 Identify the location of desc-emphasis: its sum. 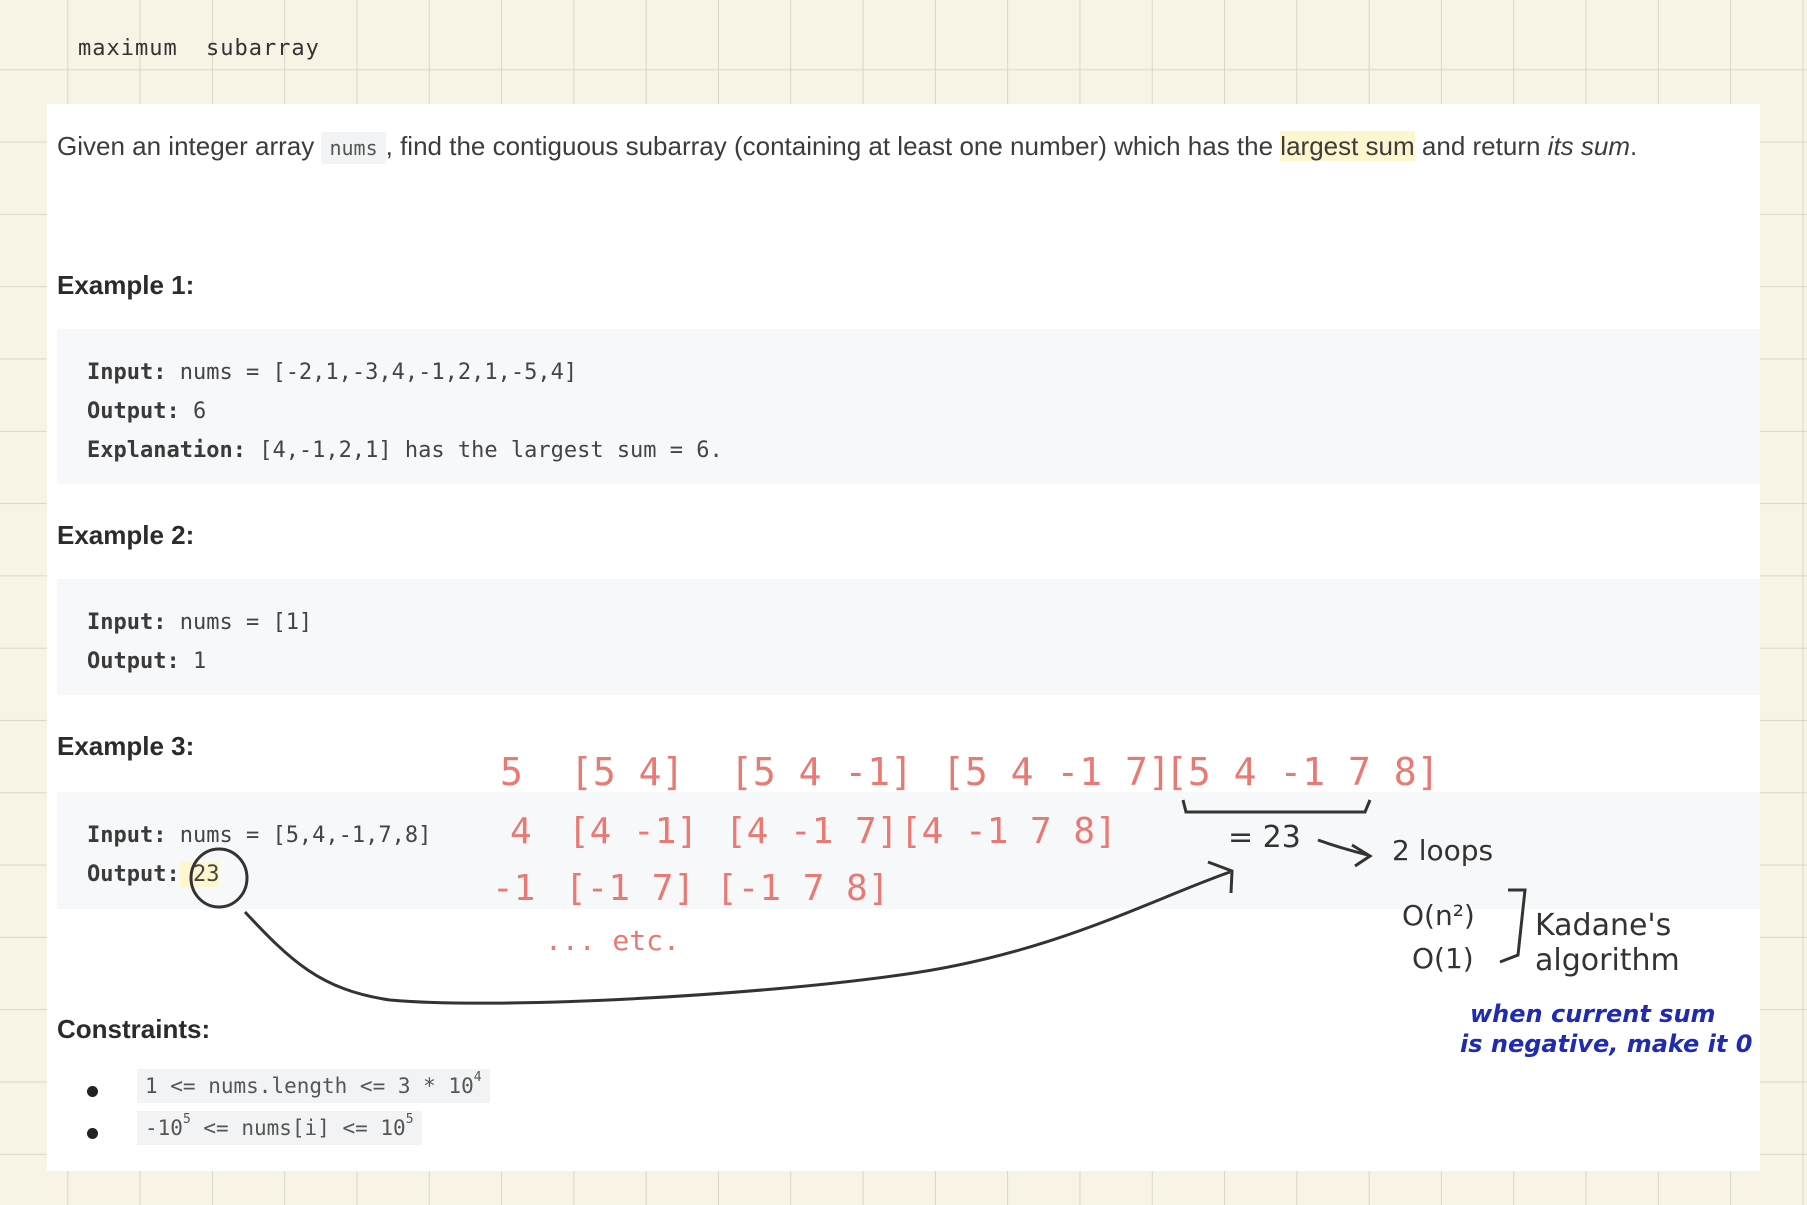
(1589, 146).